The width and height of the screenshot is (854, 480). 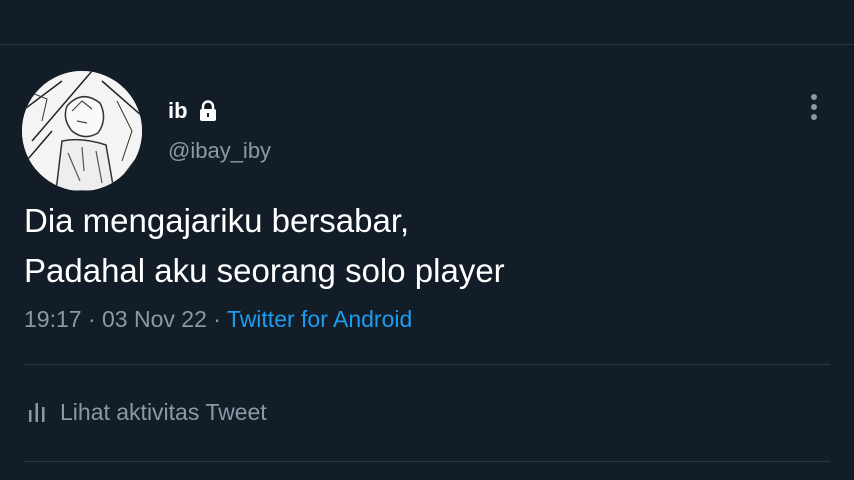 I want to click on tweet-text-line: Dia mengajariku bersabar,, so click(x=217, y=220).